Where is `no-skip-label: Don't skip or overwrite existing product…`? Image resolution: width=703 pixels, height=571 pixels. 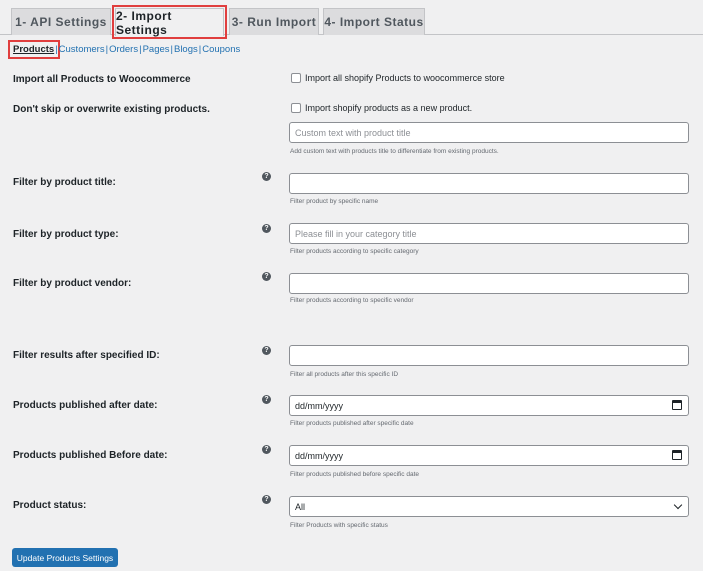 no-skip-label: Don't skip or overwrite existing product… is located at coordinates (111, 109).